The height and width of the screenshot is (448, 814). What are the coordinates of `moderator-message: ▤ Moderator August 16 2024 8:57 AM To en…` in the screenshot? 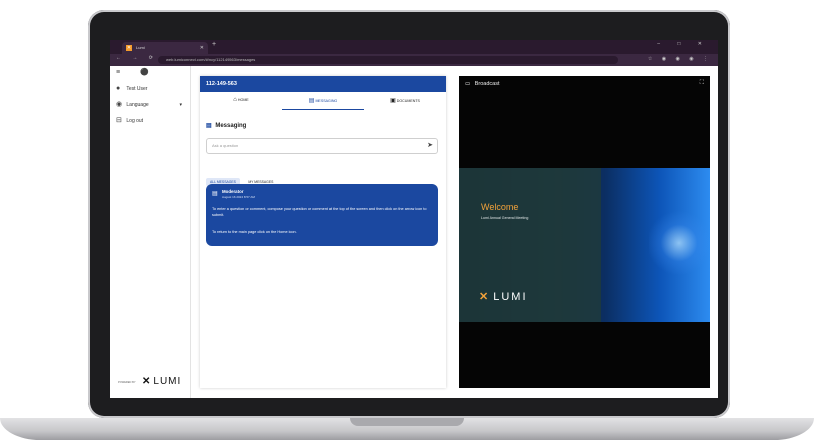 It's located at (322, 215).